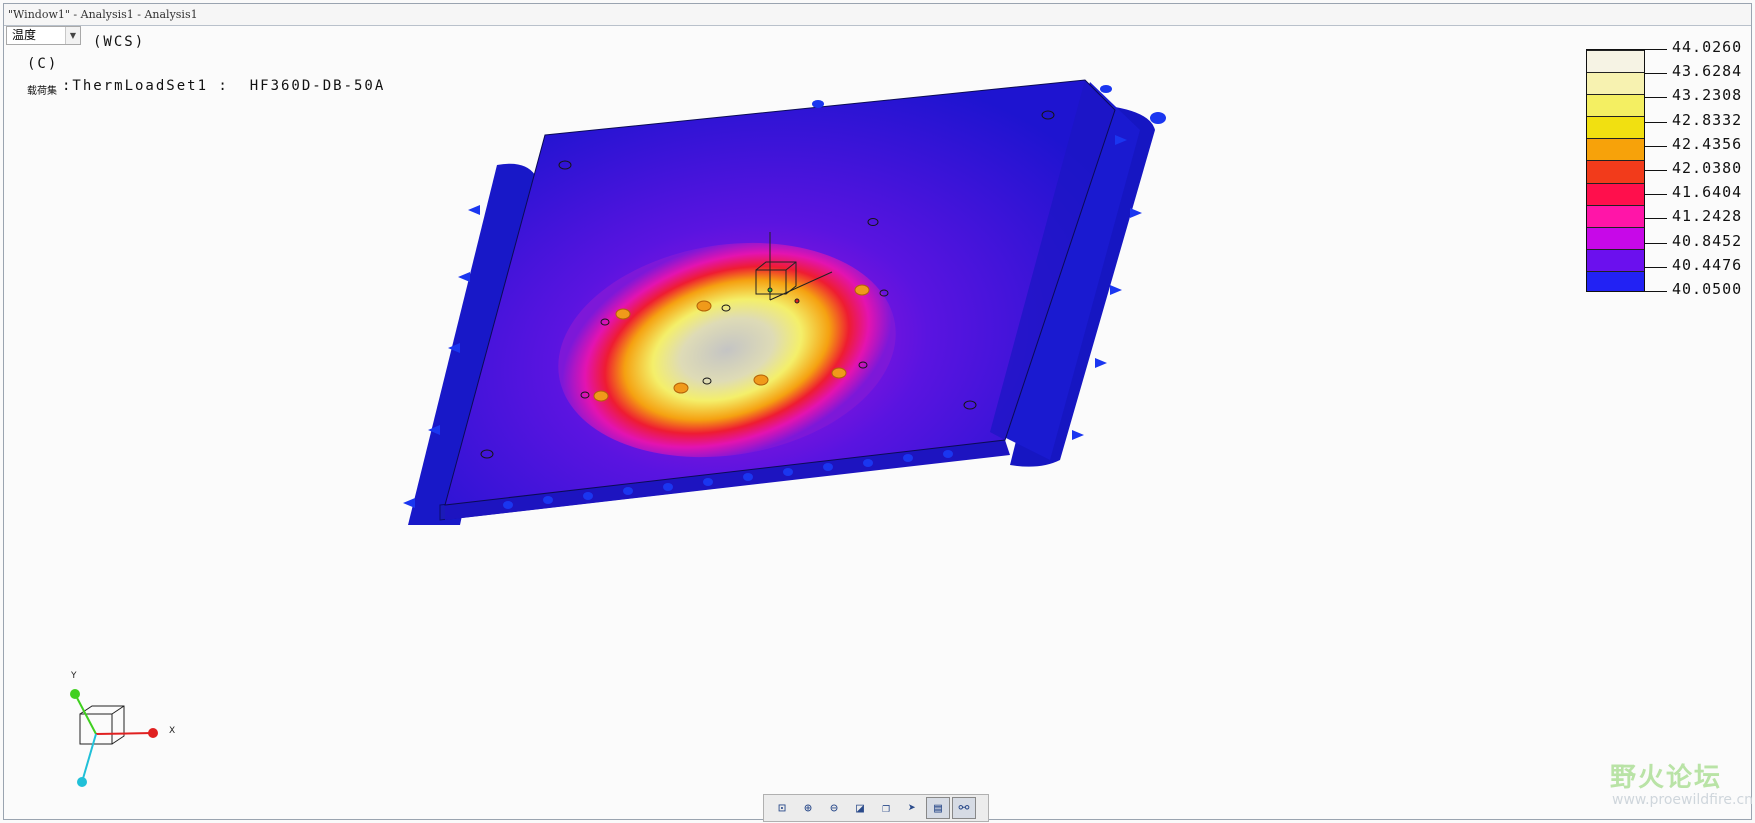 The width and height of the screenshot is (1755, 823). What do you see at coordinates (1707, 216) in the screenshot?
I see `legend-value-label: 41.2428` at bounding box center [1707, 216].